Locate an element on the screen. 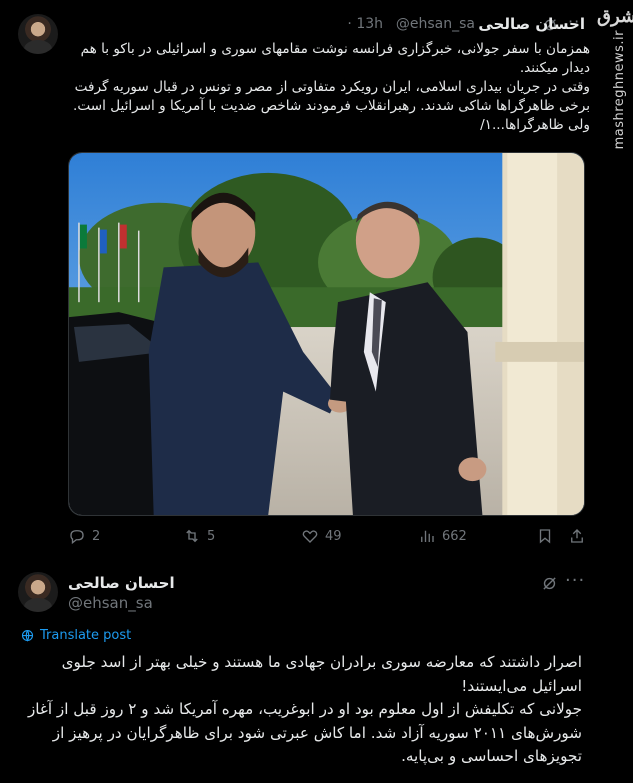 The width and height of the screenshot is (633, 783). watermark-strip: مشرق mashreghnews.ir is located at coordinates (613, 391).